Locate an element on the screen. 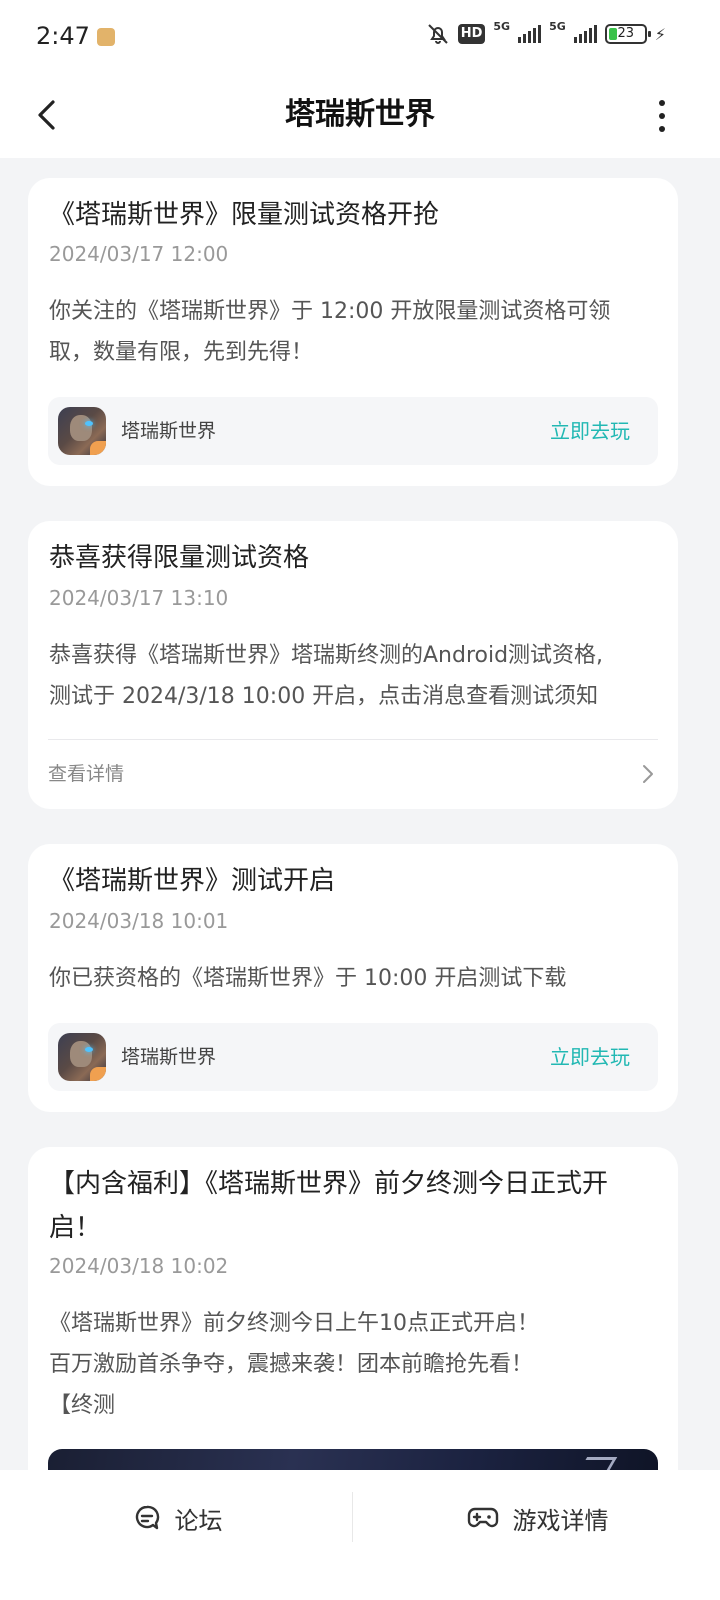 Image resolution: width=720 pixels, height=1600 pixels. battery-icon: 23 is located at coordinates (627, 34).